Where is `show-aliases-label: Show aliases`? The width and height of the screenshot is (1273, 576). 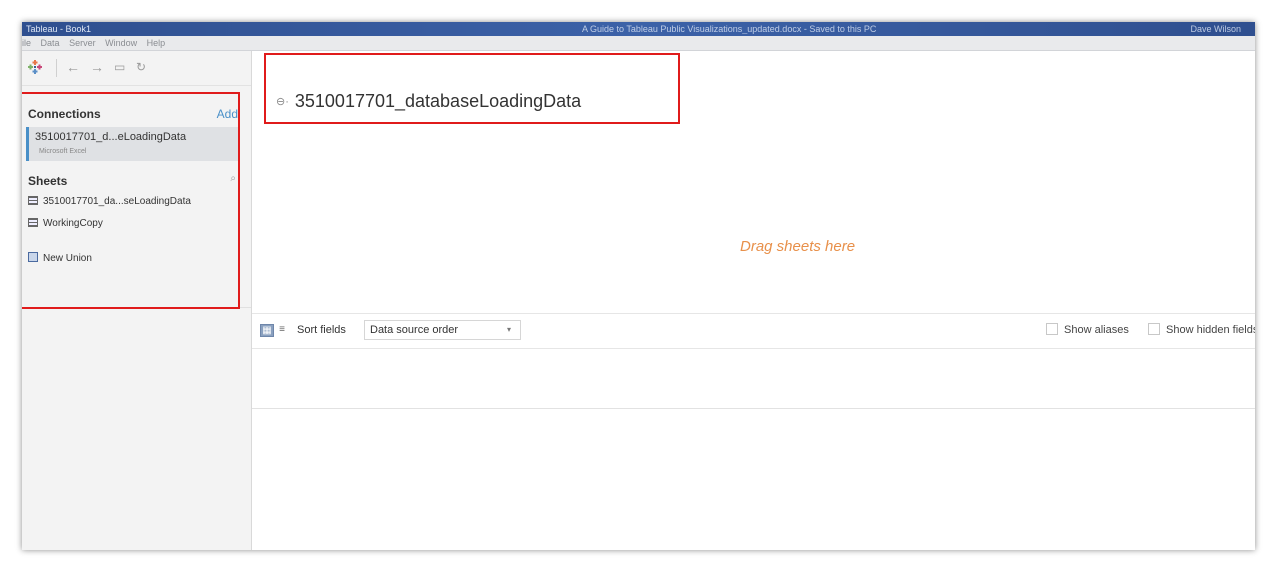
show-aliases-label: Show aliases is located at coordinates (1096, 330).